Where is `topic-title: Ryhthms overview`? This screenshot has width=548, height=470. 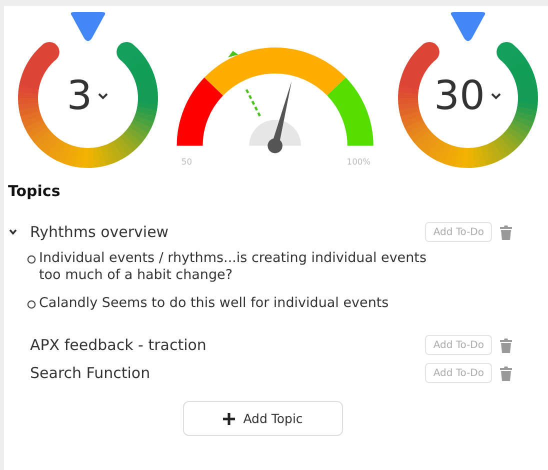
topic-title: Ryhthms overview is located at coordinates (100, 232).